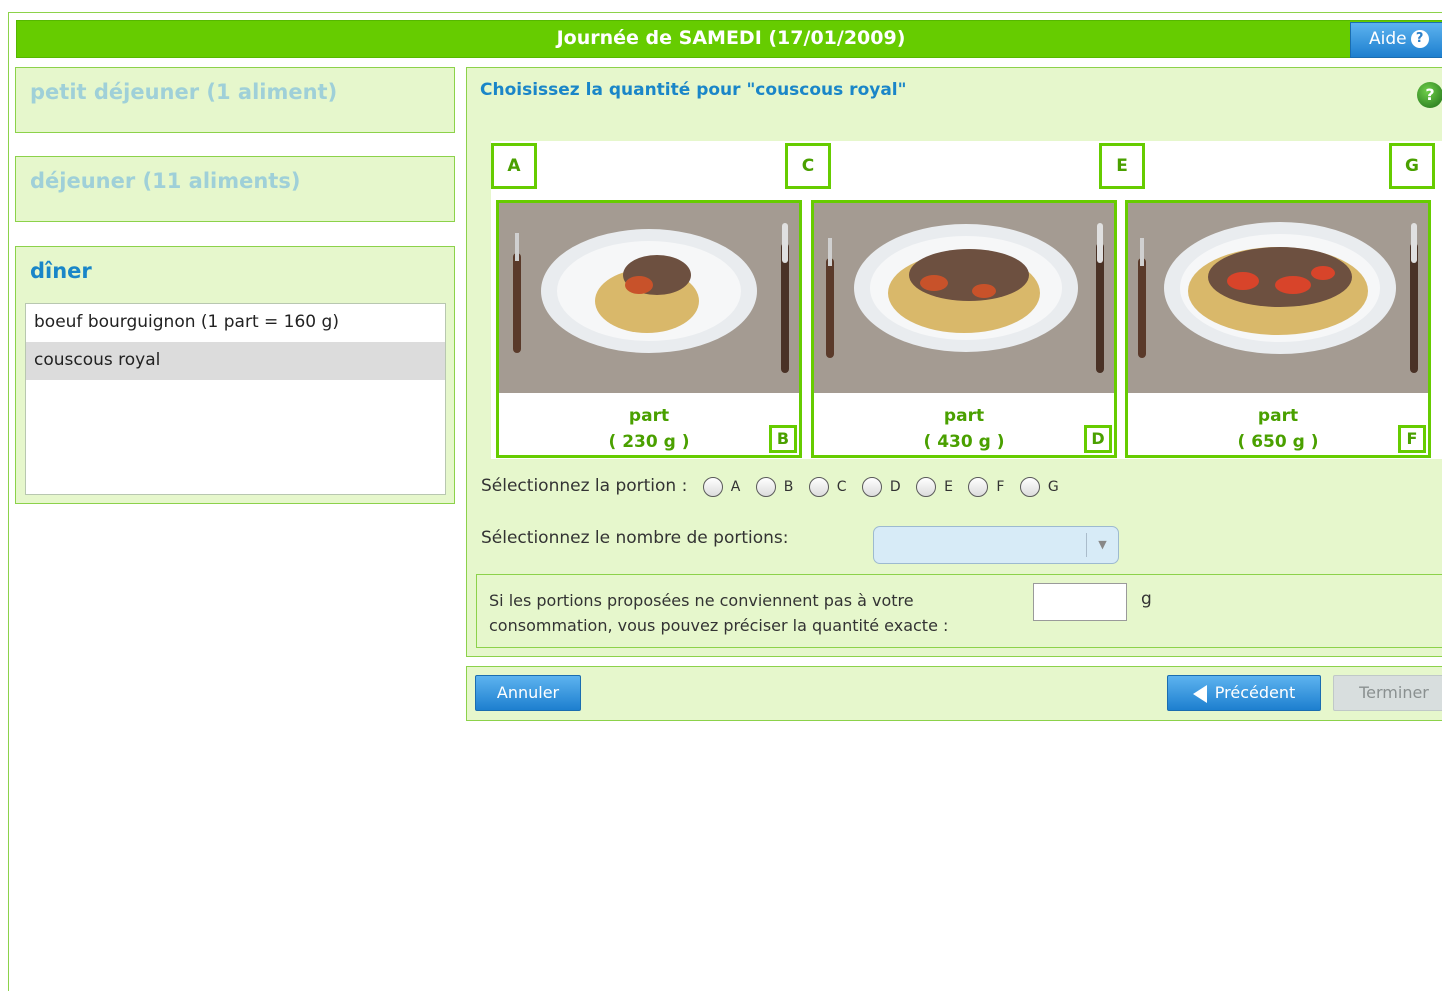 The image size is (1442, 991). I want to click on portion-selector: Sélectionnez la portion : A B C D E F G, so click(770, 486).